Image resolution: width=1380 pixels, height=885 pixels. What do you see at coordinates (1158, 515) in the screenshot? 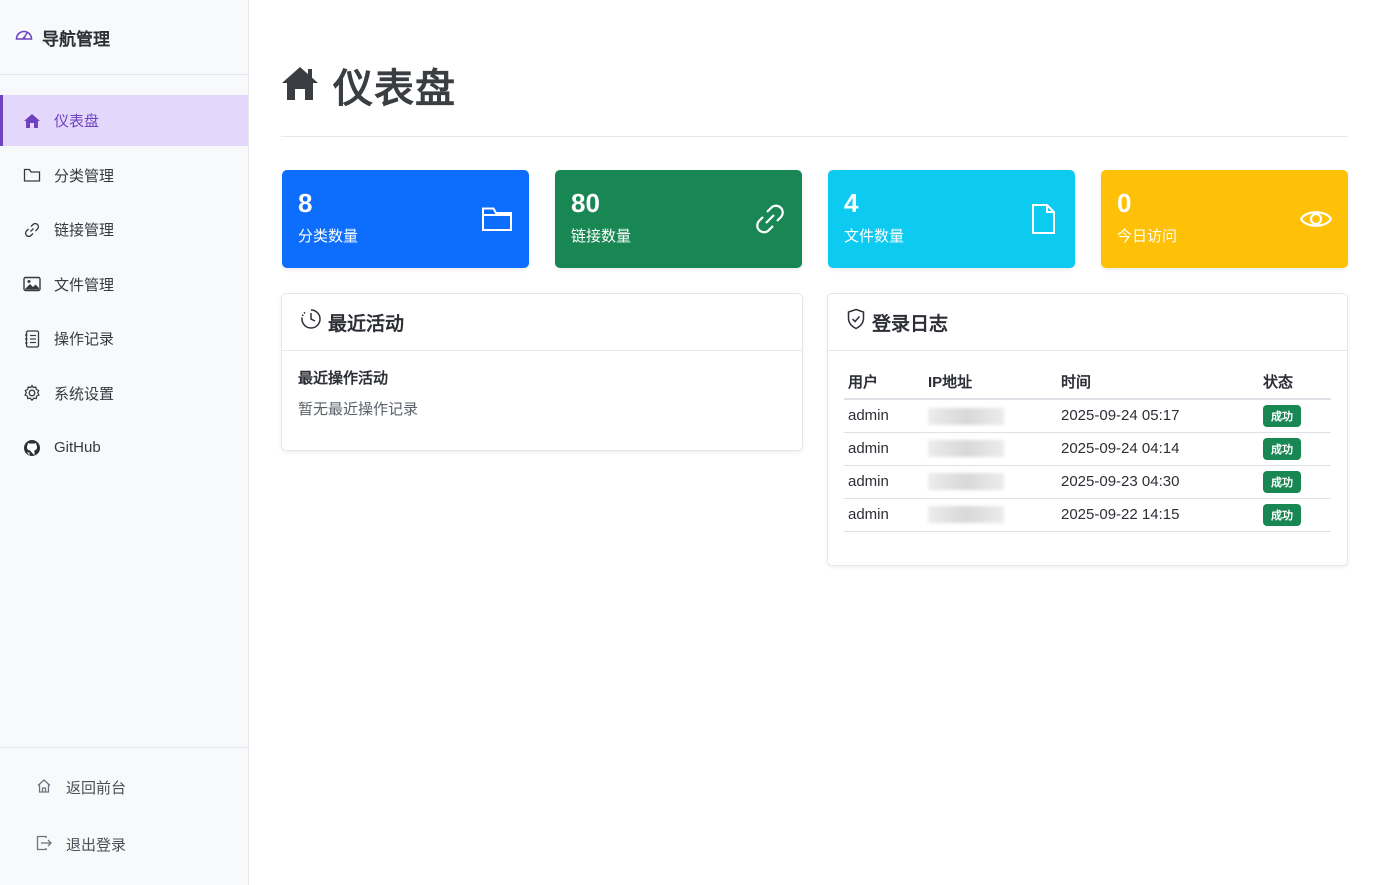
I see `cell-time: 2025-09-22 14:15` at bounding box center [1158, 515].